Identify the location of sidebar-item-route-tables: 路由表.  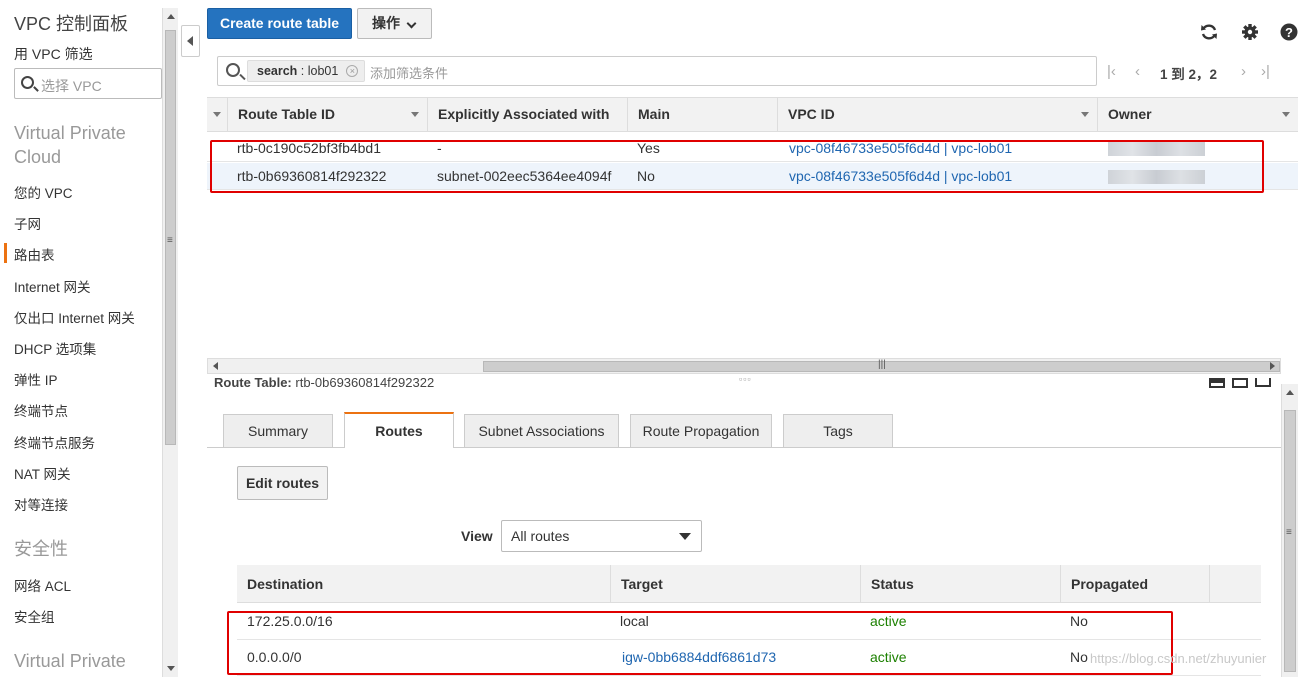
(34, 254).